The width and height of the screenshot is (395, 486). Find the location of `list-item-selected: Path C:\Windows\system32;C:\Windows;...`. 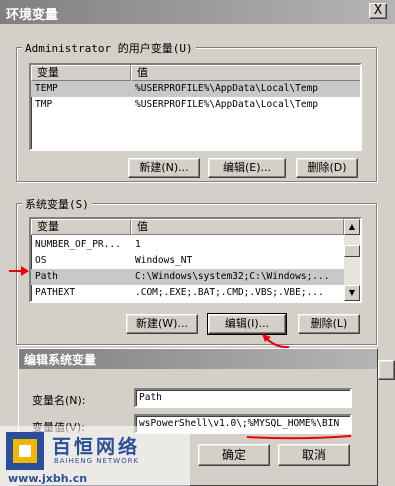

list-item-selected: Path C:\Windows\system32;C:\Windows;... is located at coordinates (187, 277).